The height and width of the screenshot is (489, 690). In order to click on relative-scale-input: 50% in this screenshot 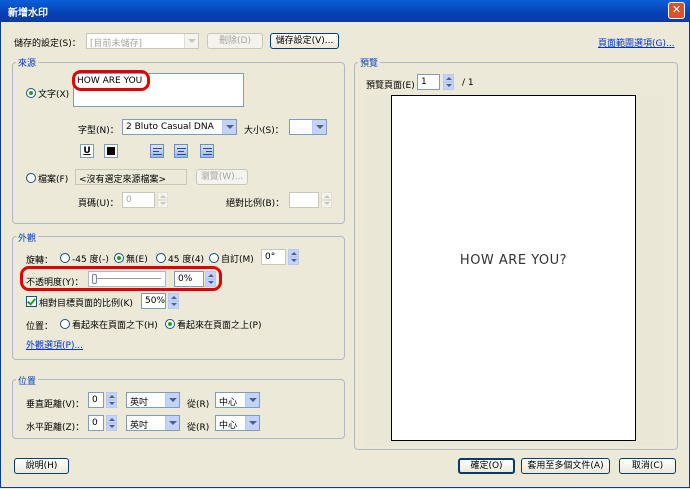, I will do `click(153, 301)`.